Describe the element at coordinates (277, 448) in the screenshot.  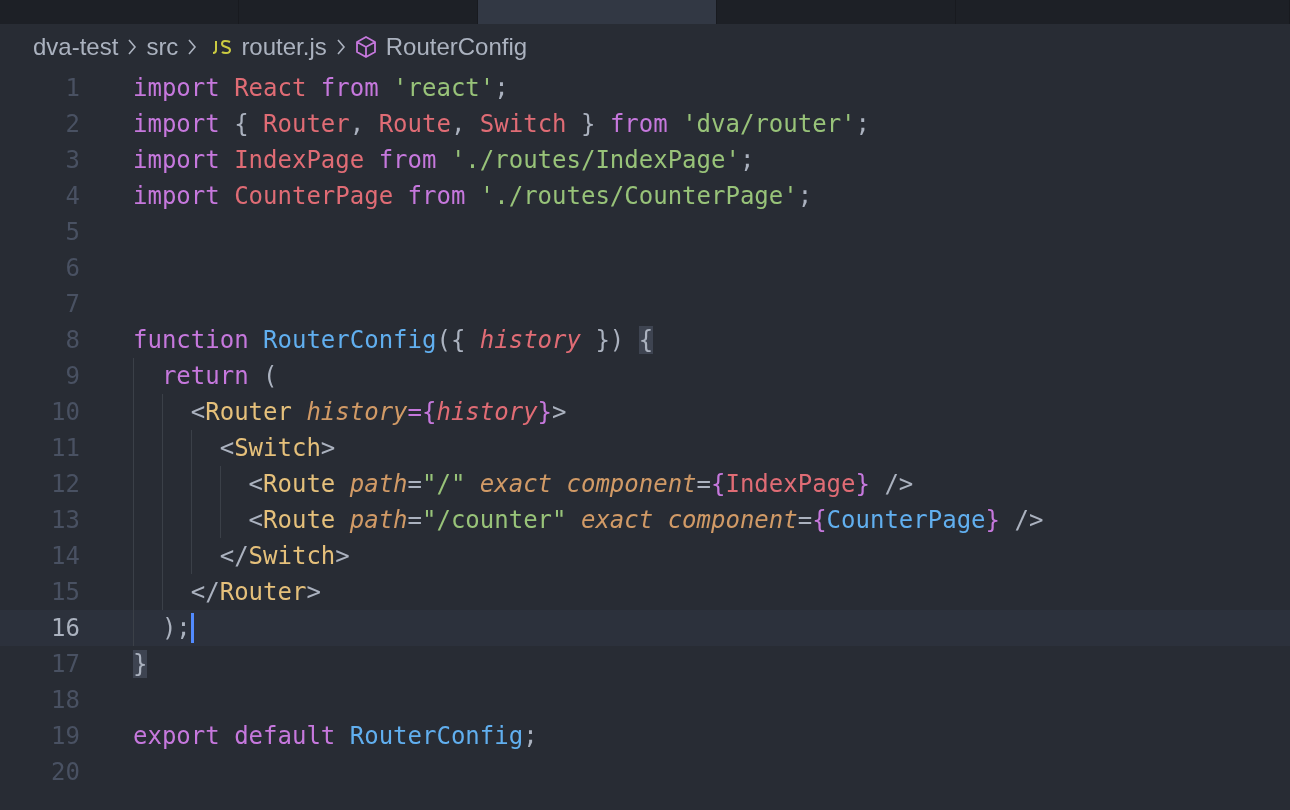
I see `code-line: <Switch>` at that location.